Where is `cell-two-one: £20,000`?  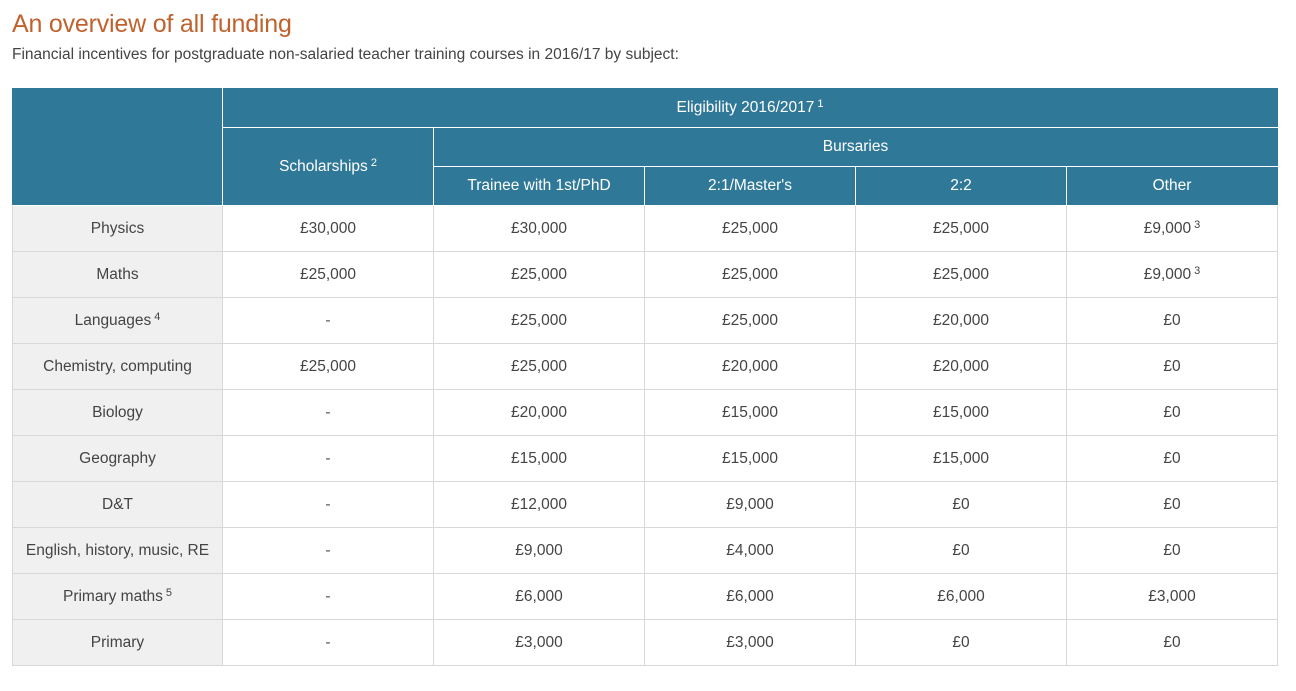 cell-two-one: £20,000 is located at coordinates (750, 366).